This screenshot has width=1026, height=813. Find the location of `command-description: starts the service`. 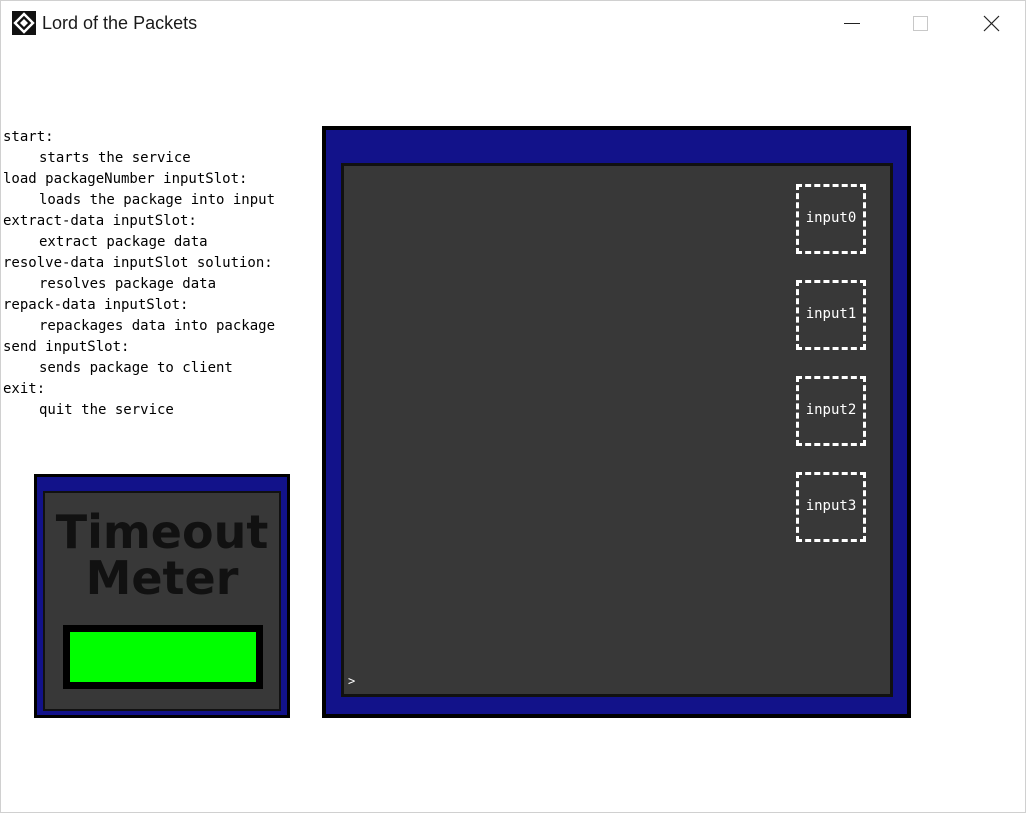

command-description: starts the service is located at coordinates (115, 158).